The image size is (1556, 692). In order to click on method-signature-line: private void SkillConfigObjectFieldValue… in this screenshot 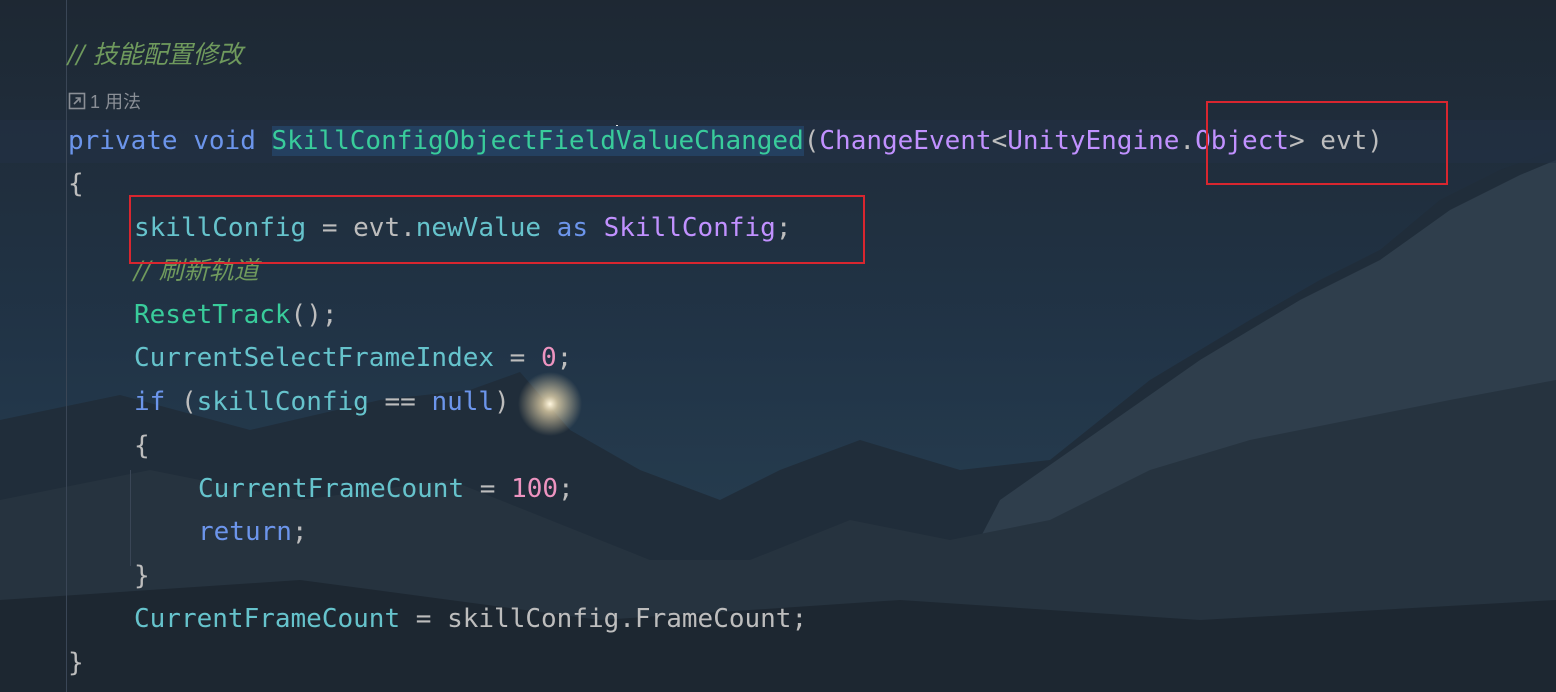, I will do `click(725, 141)`.